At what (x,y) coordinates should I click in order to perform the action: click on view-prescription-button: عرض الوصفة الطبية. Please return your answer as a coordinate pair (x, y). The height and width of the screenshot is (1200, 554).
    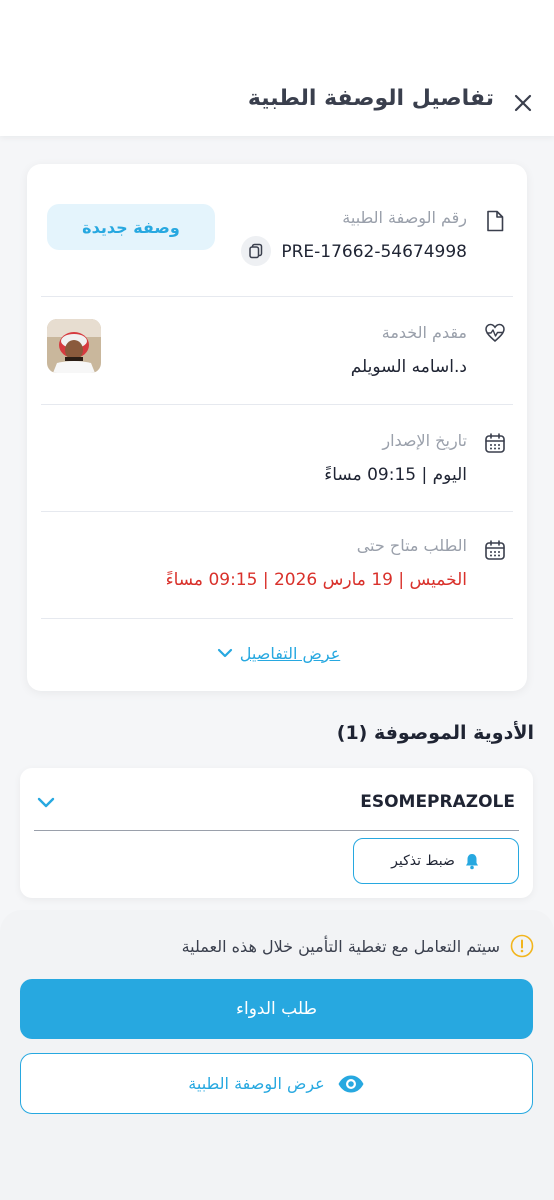
    Looking at the image, I should click on (276, 1083).